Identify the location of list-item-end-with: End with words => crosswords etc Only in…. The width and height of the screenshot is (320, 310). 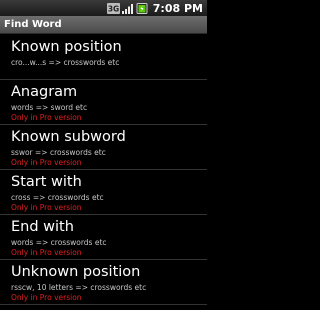
(103, 237).